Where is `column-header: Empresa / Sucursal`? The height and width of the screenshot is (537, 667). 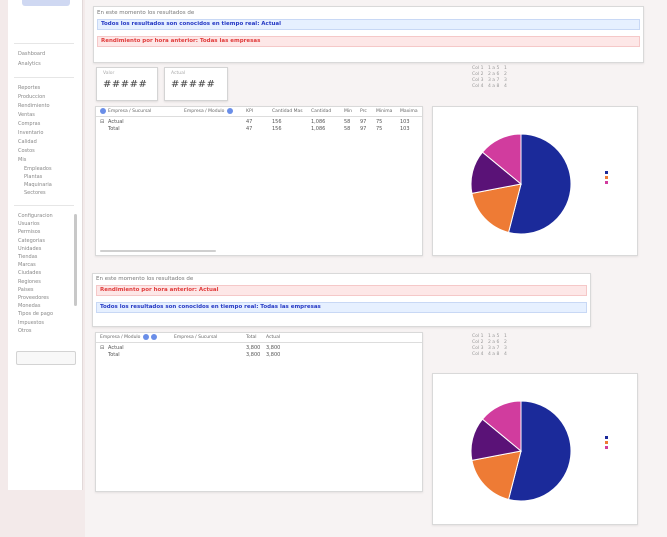
column-header: Empresa / Sucursal is located at coordinates (195, 337).